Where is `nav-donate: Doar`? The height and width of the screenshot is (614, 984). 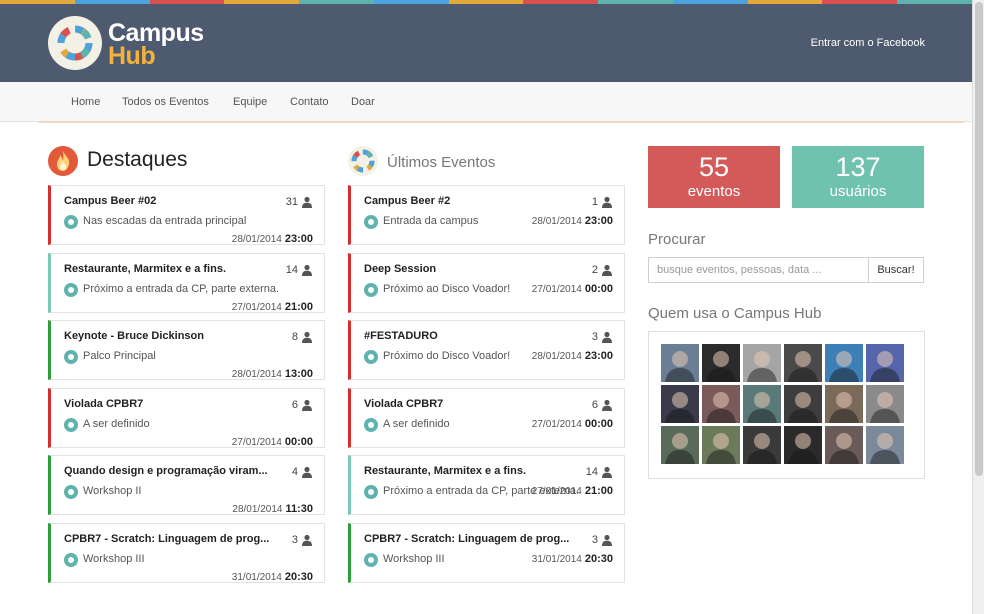 nav-donate: Doar is located at coordinates (363, 102).